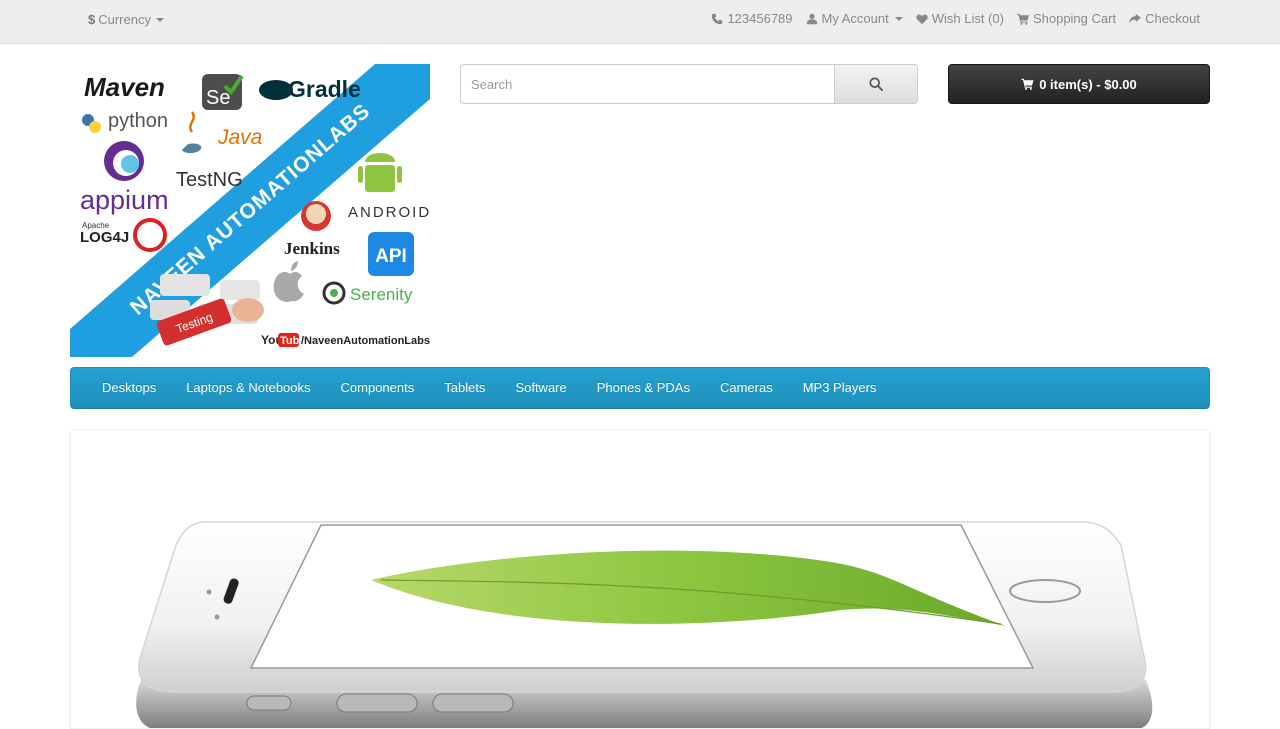  I want to click on search-input, so click(647, 84).